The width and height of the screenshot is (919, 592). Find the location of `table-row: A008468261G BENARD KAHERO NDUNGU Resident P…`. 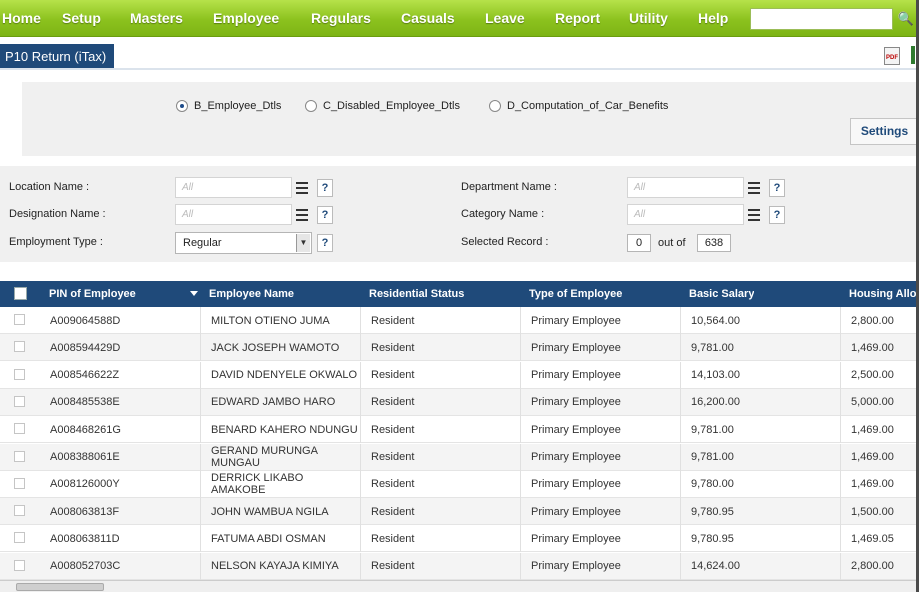

table-row: A008468261G BENARD KAHERO NDUNGU Resident P… is located at coordinates (459, 430).